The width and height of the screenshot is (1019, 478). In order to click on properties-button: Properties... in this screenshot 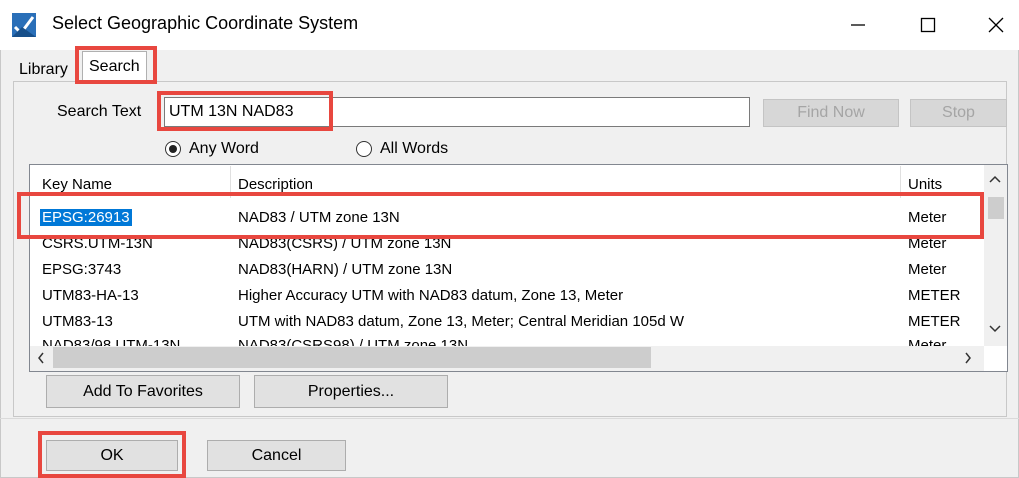, I will do `click(351, 391)`.